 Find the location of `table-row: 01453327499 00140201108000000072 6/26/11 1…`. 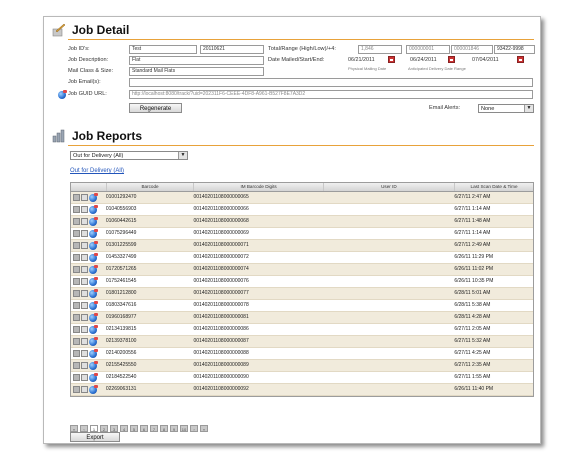

table-row: 01453327499 00140201108000000072 6/26/11 1… is located at coordinates (302, 258).